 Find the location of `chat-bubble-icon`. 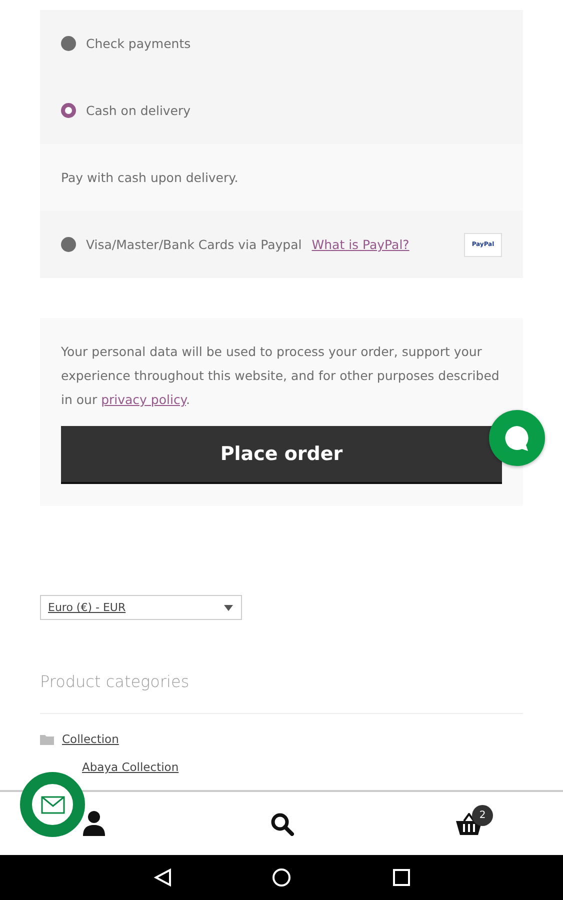

chat-bubble-icon is located at coordinates (517, 438).